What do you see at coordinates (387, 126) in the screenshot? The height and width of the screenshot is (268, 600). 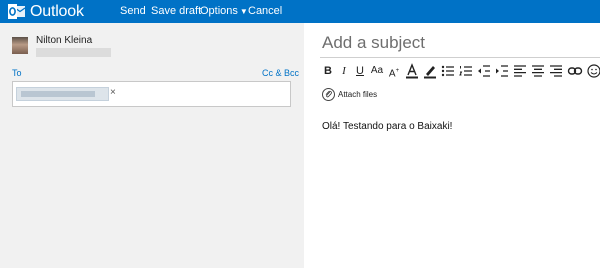 I see `message-body: Olá! Testando para o Baixaki!` at bounding box center [387, 126].